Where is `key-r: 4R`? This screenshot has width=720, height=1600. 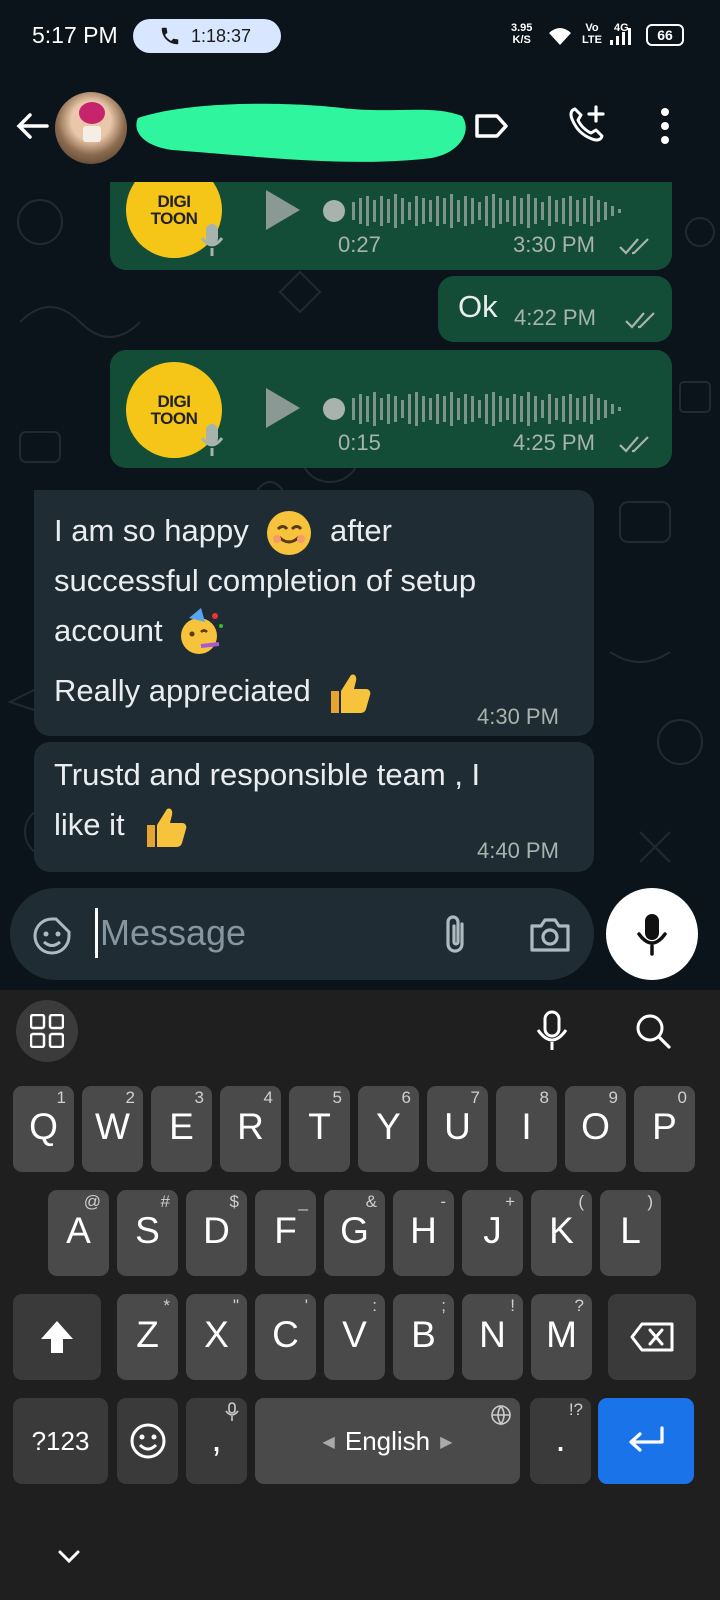 key-r: 4R is located at coordinates (250, 1129).